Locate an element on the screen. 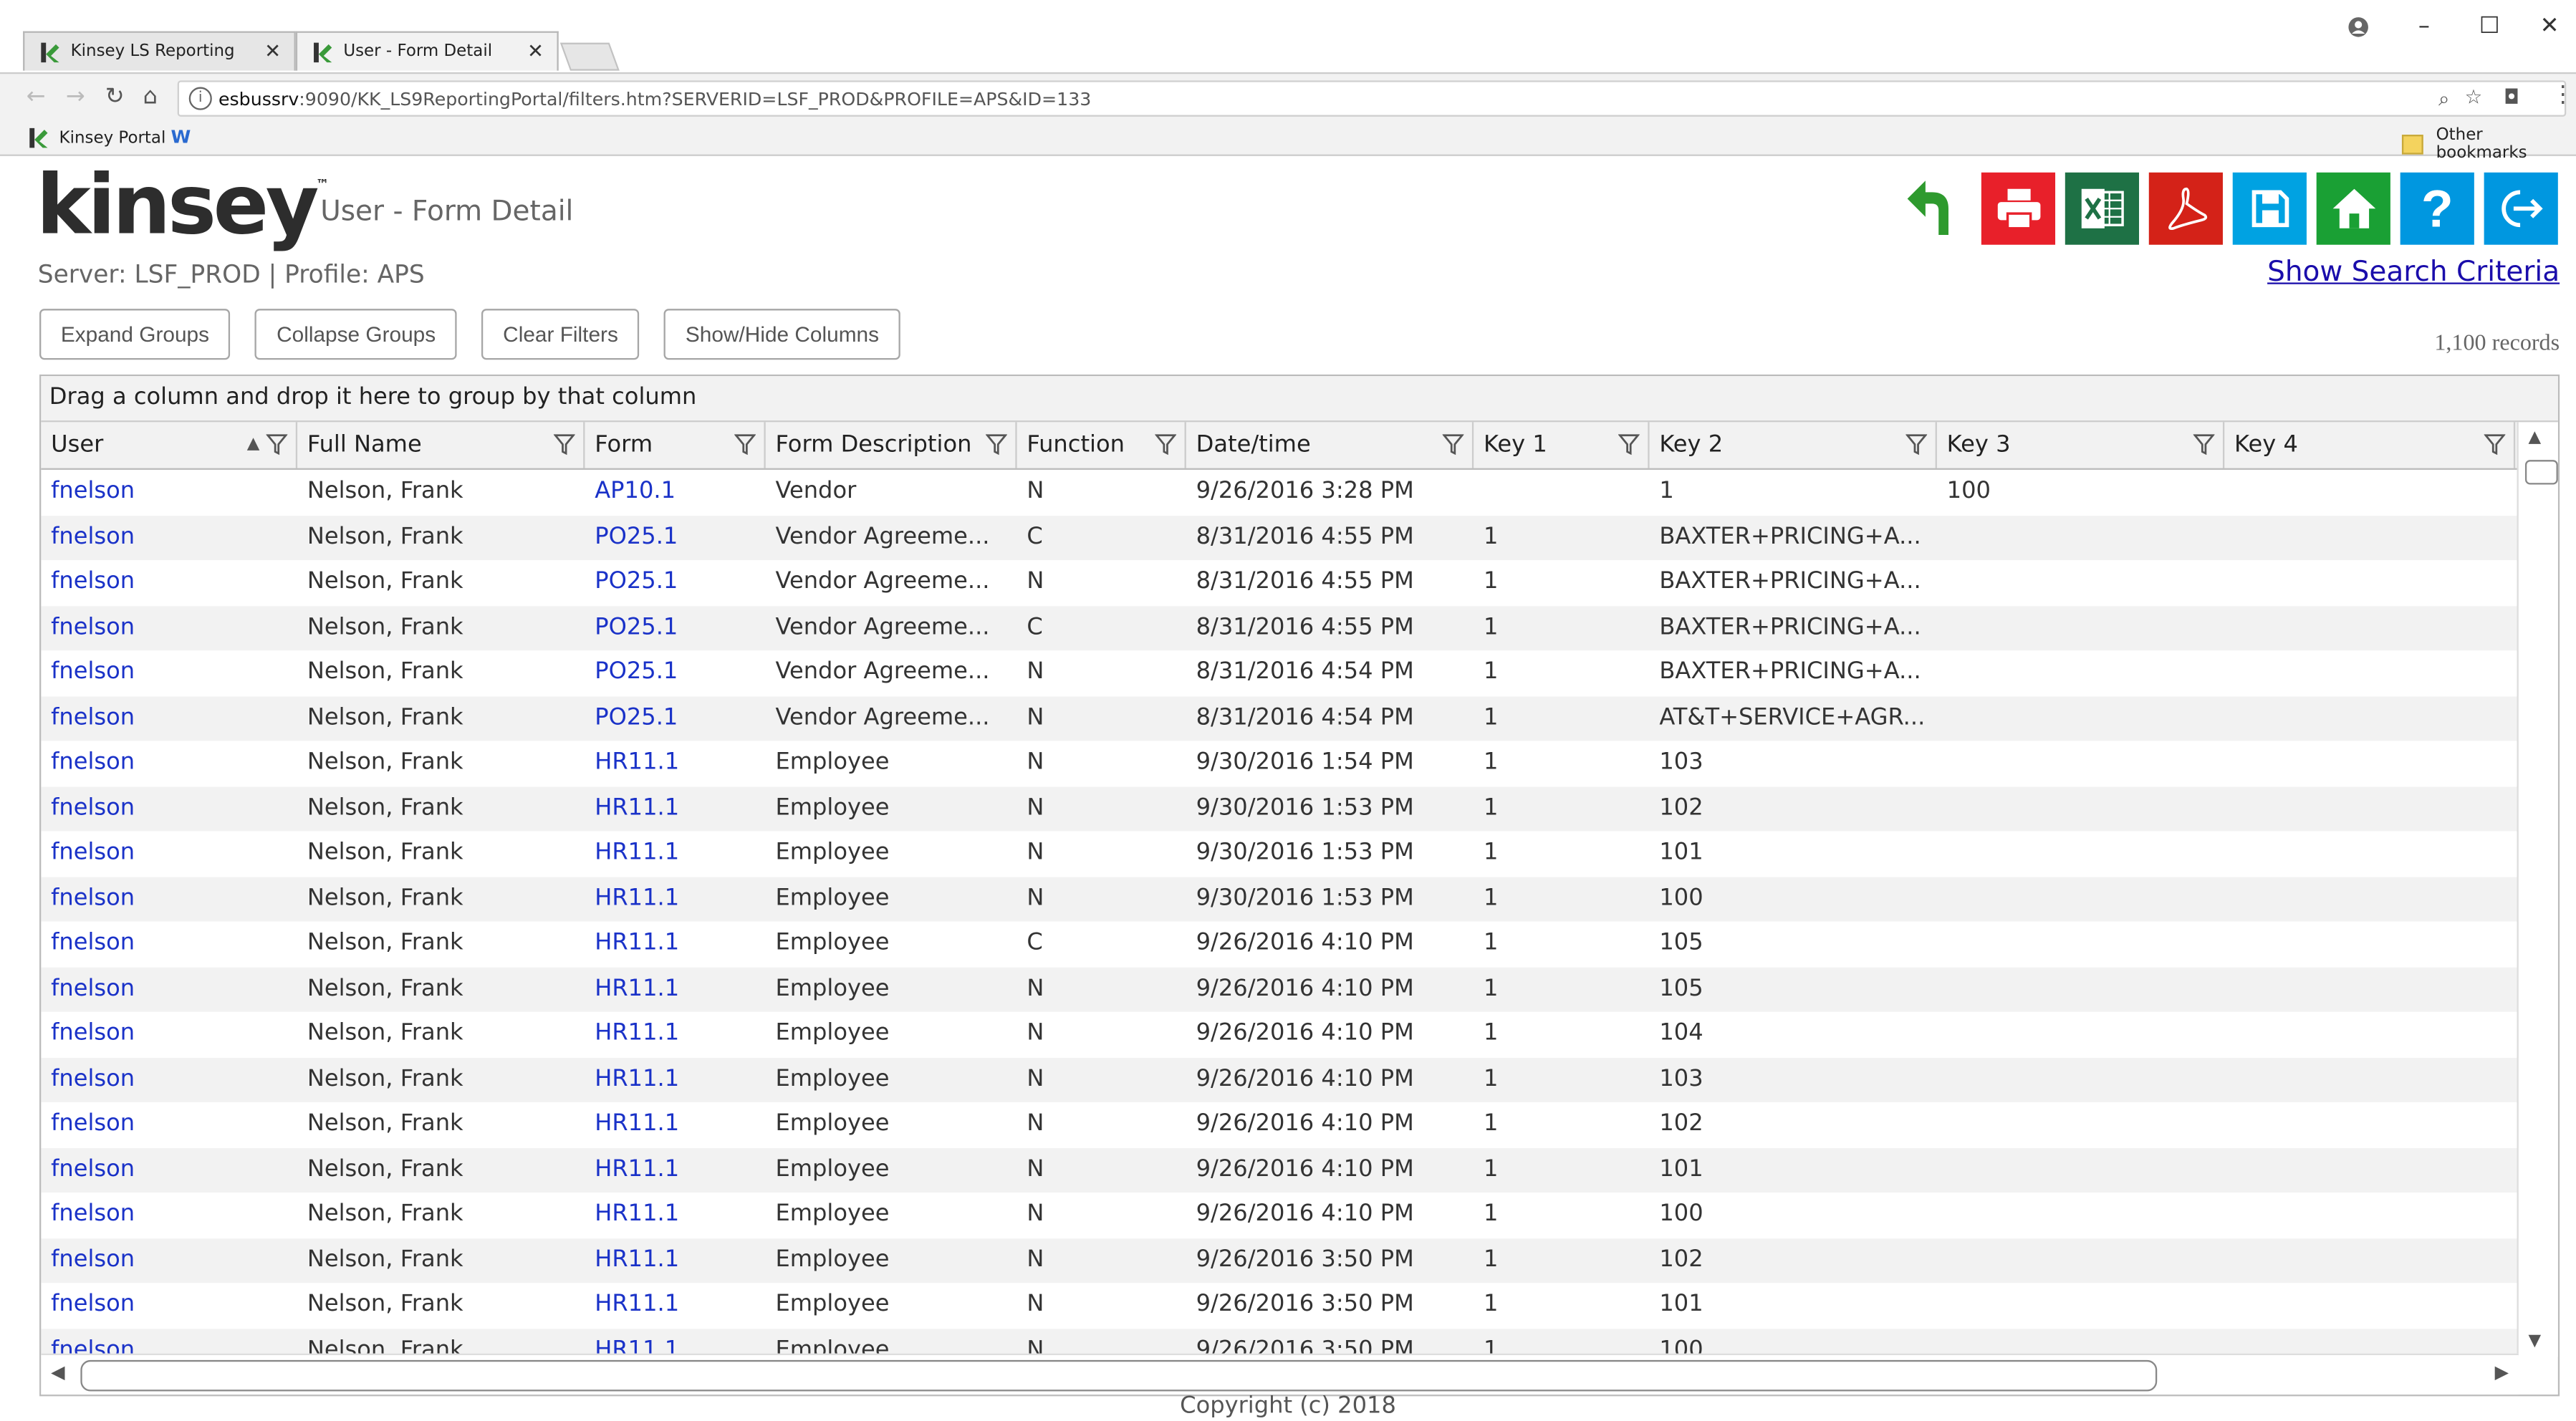 Image resolution: width=2576 pixels, height=1421 pixels. scroll-left-icon: ◀ is located at coordinates (58, 1372).